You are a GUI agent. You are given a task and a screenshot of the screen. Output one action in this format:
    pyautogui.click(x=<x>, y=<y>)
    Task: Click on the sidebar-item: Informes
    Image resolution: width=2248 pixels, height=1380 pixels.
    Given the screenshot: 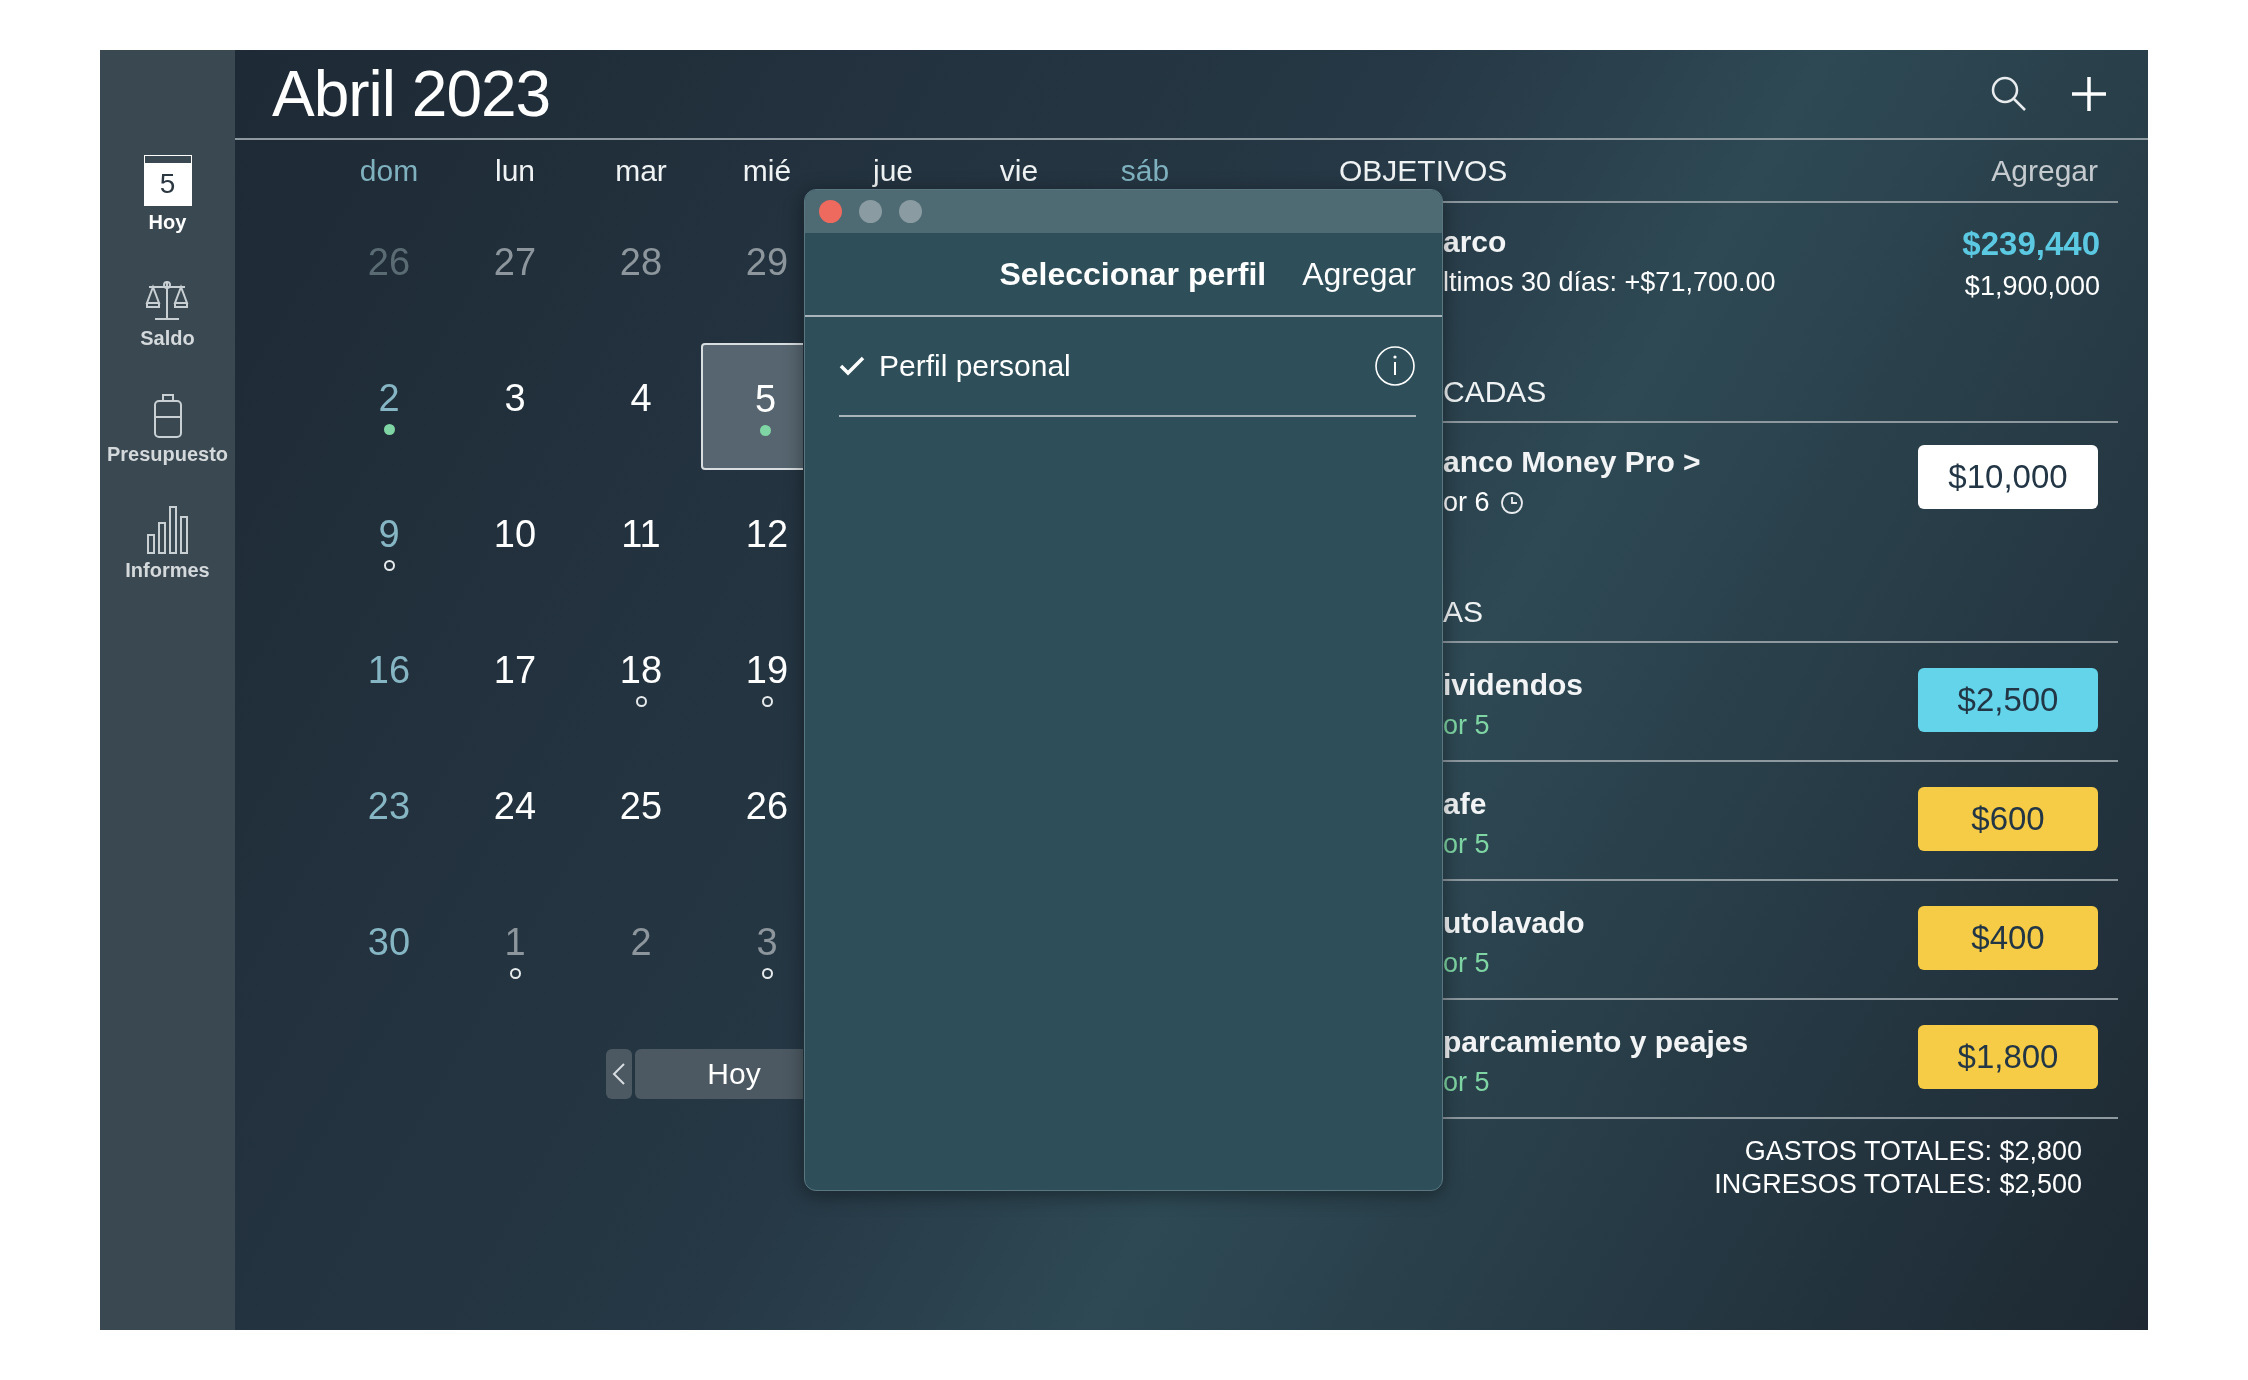 What is the action you would take?
    pyautogui.click(x=167, y=536)
    